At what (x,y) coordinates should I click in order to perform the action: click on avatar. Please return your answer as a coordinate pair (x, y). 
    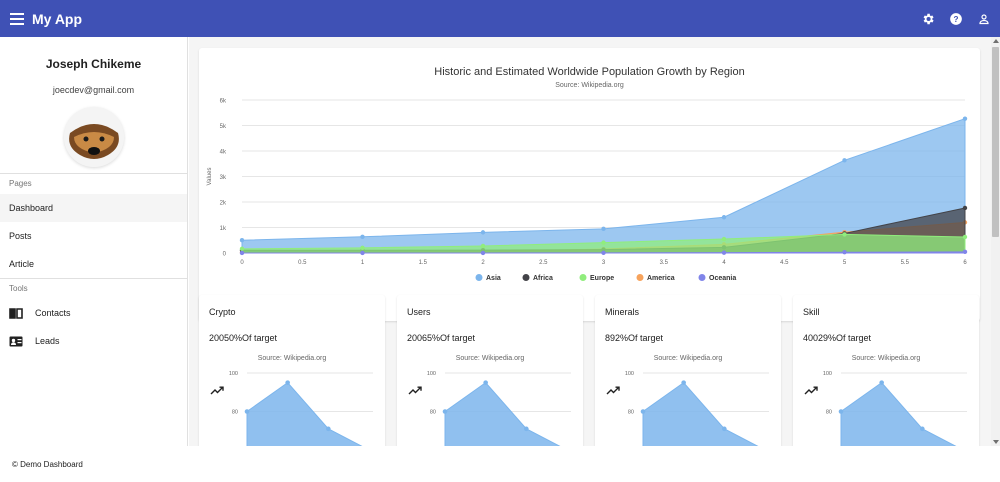
    Looking at the image, I should click on (93, 137).